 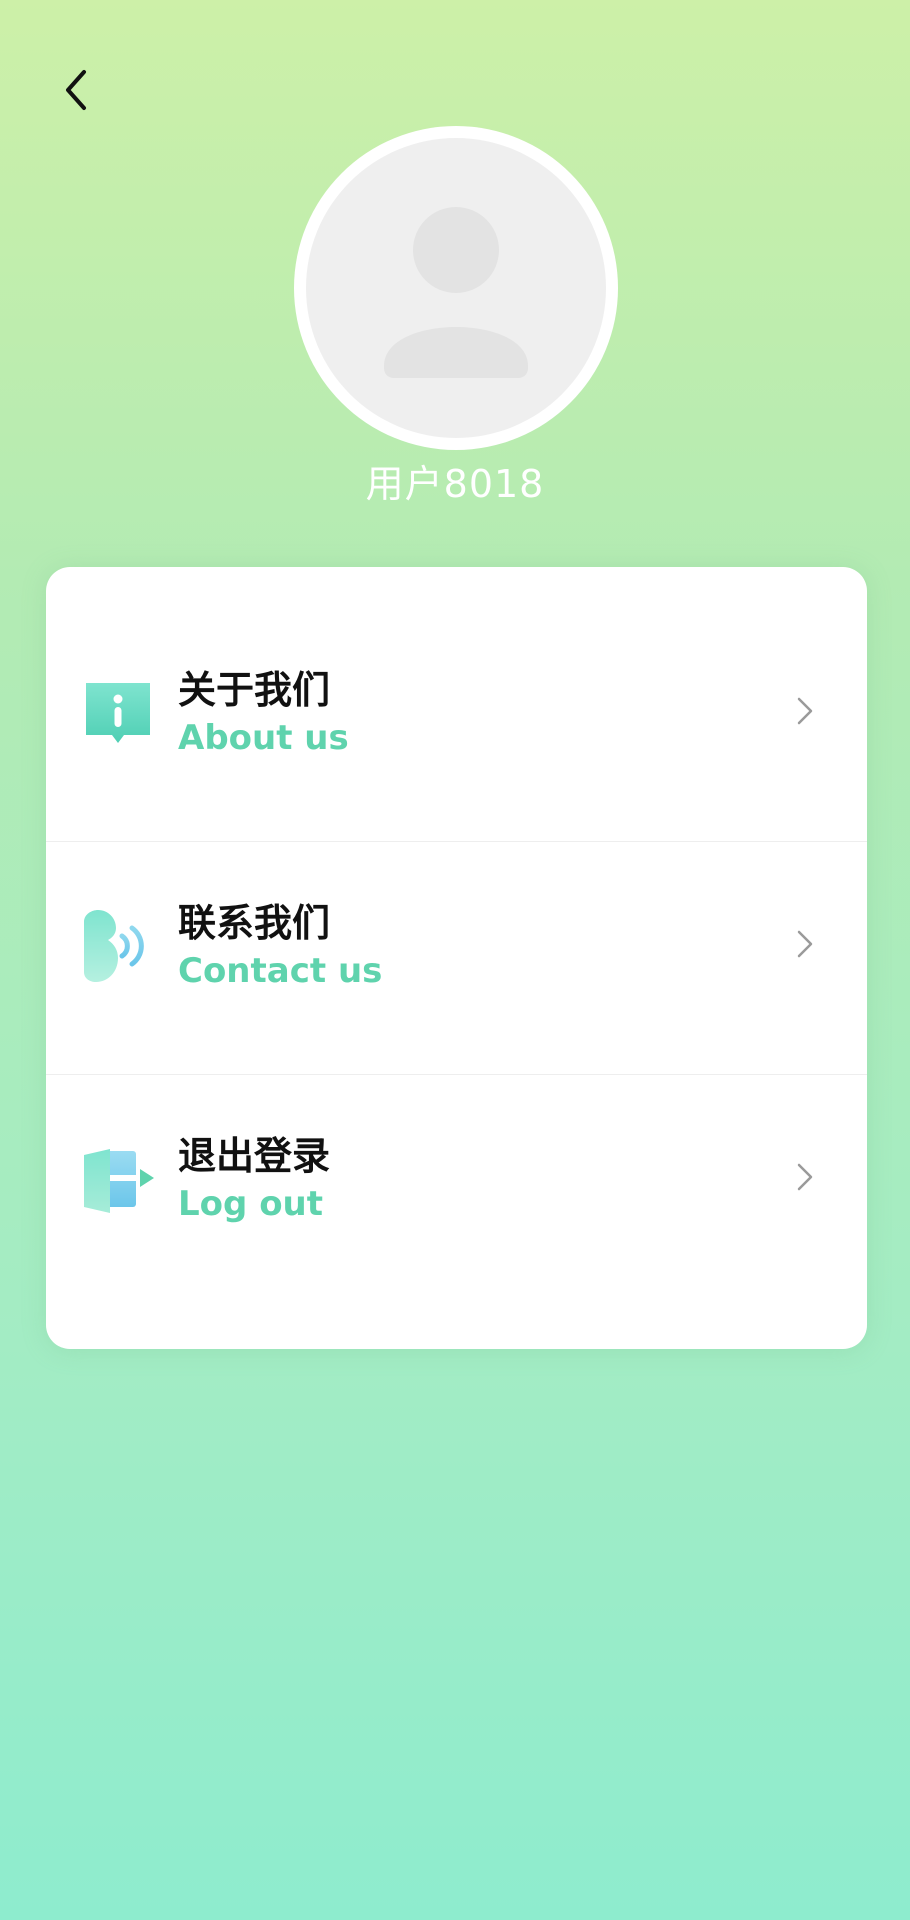 I want to click on info-icon, so click(x=118, y=713).